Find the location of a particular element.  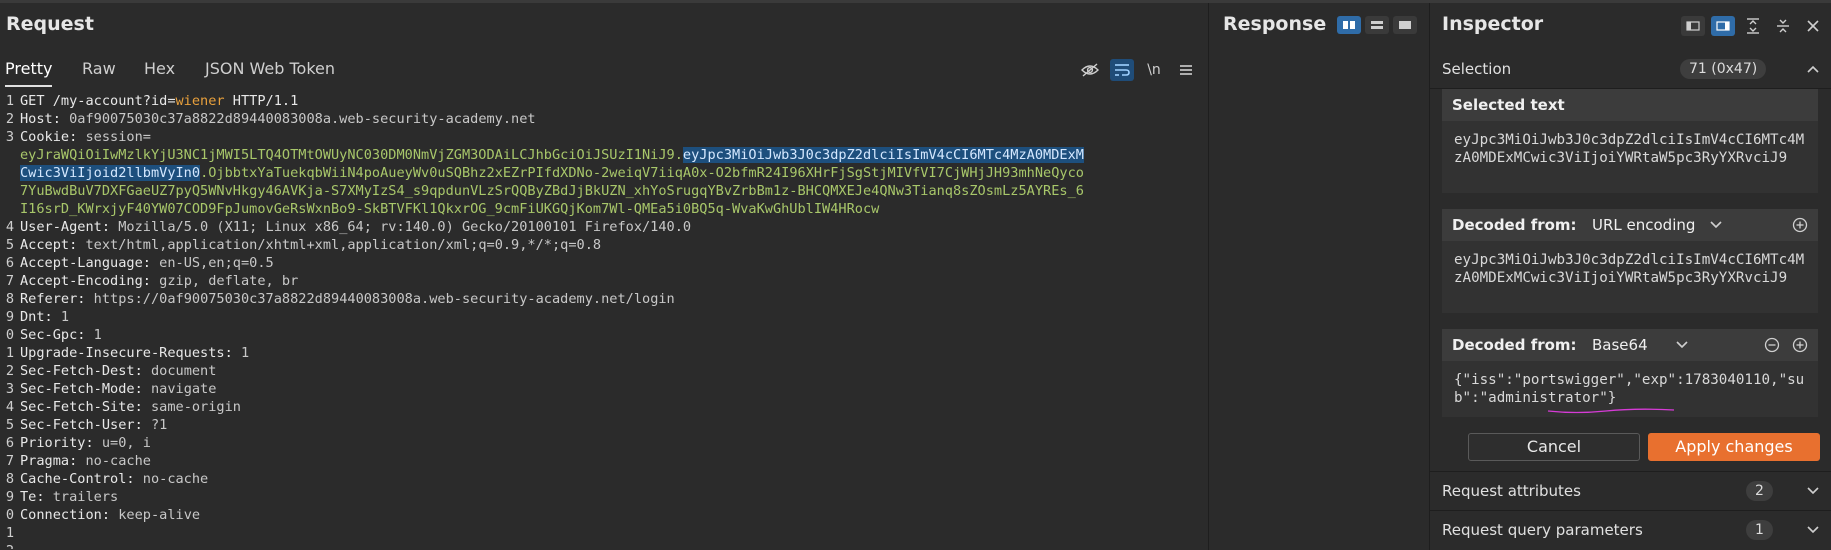

selection-badge: 71 (0x47) is located at coordinates (1723, 69).